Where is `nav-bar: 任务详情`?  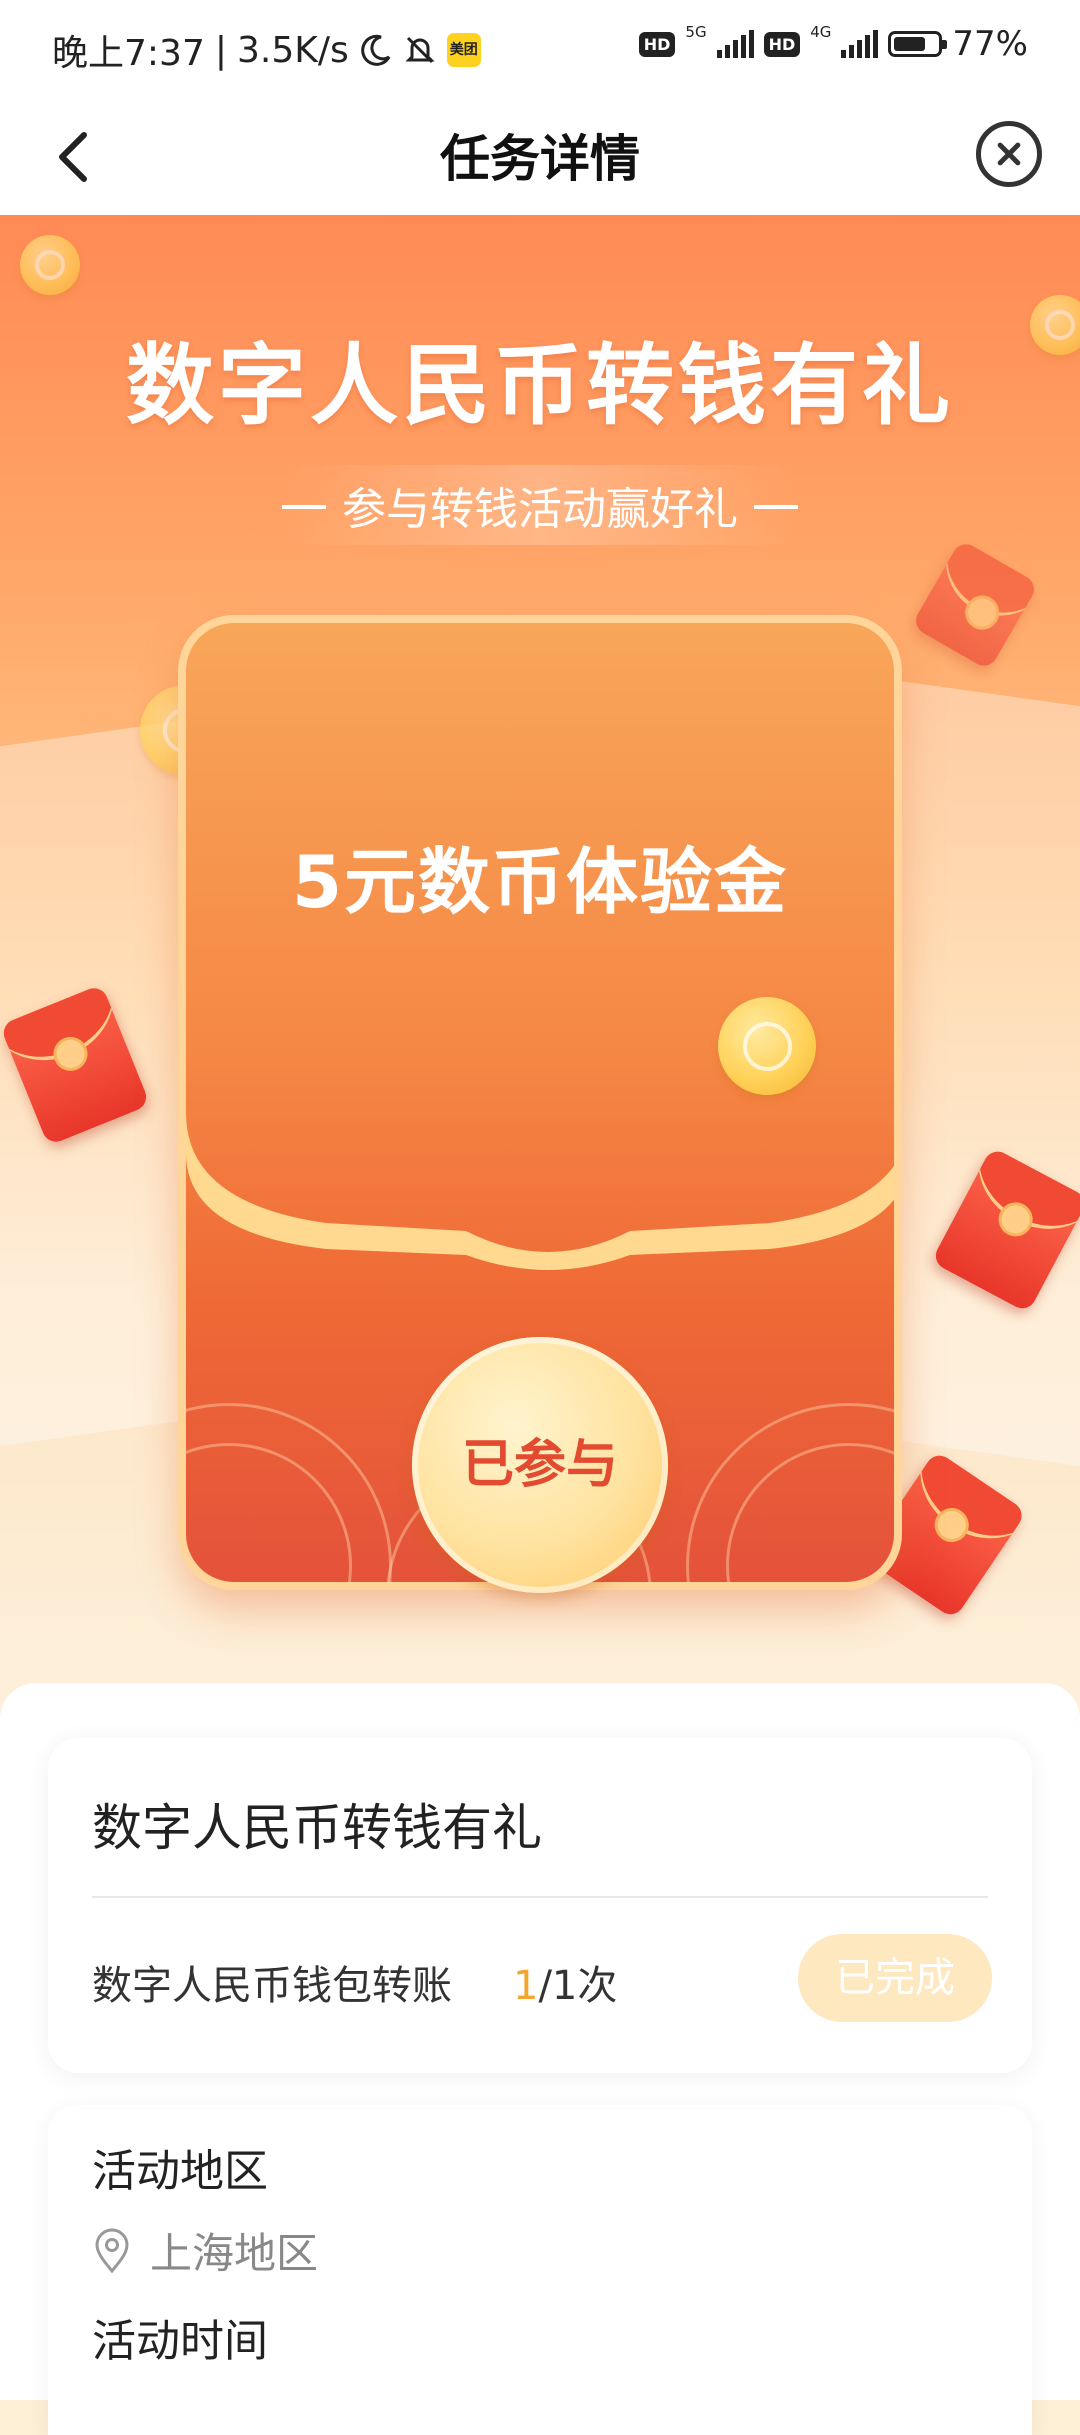
nav-bar: 任务详情 is located at coordinates (540, 155).